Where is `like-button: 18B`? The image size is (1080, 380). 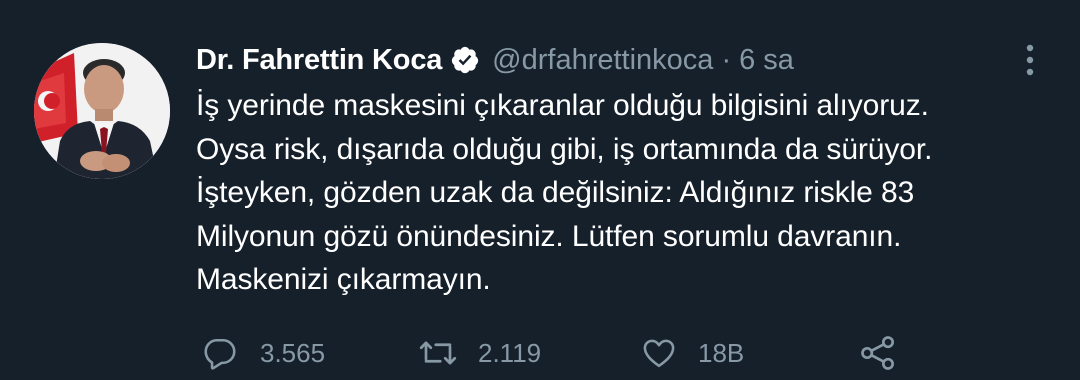 like-button: 18B is located at coordinates (692, 353).